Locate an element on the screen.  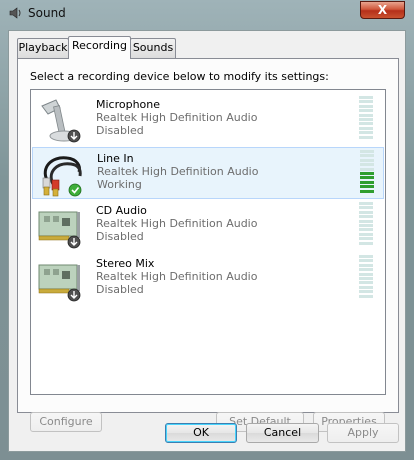
title-bar: Sound X is located at coordinates (207, 14).